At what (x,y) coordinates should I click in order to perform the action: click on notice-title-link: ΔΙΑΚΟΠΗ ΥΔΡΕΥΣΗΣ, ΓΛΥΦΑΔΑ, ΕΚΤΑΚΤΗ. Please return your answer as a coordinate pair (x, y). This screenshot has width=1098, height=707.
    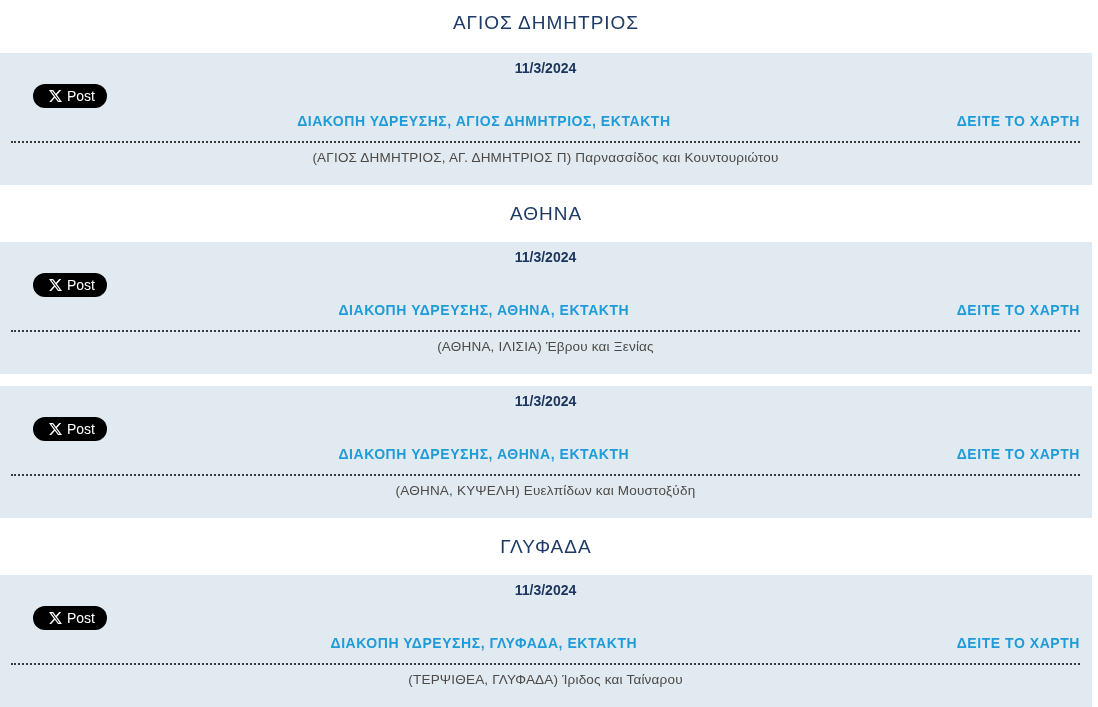
    Looking at the image, I should click on (484, 643).